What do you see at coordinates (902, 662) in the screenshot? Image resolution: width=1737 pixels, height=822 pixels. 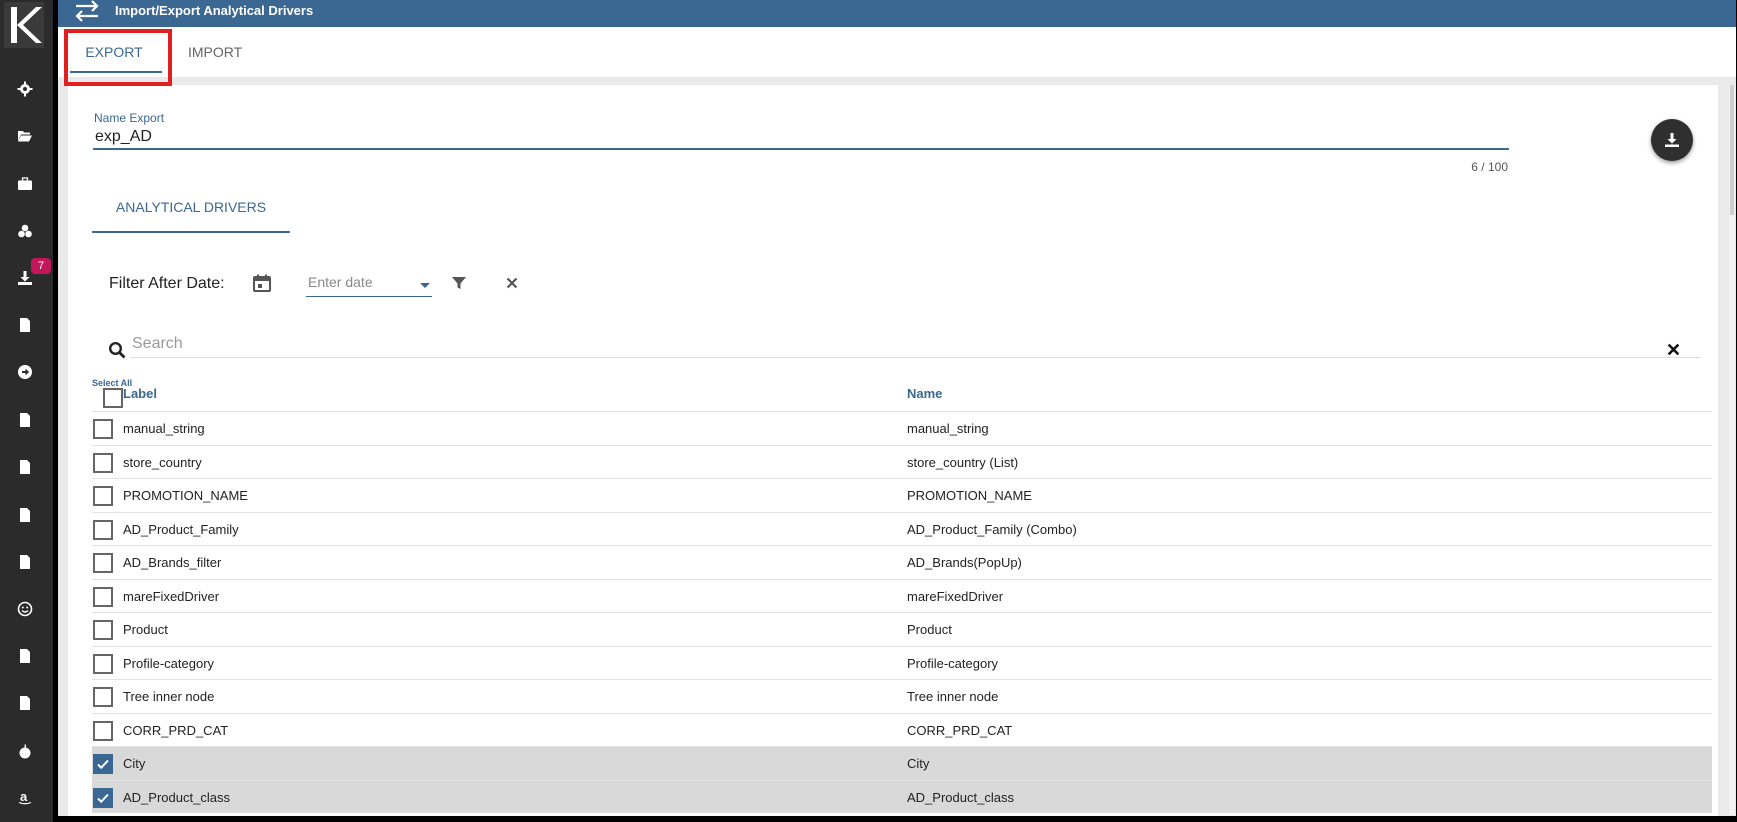 I see `table-row: Profile-category Profile-category` at bounding box center [902, 662].